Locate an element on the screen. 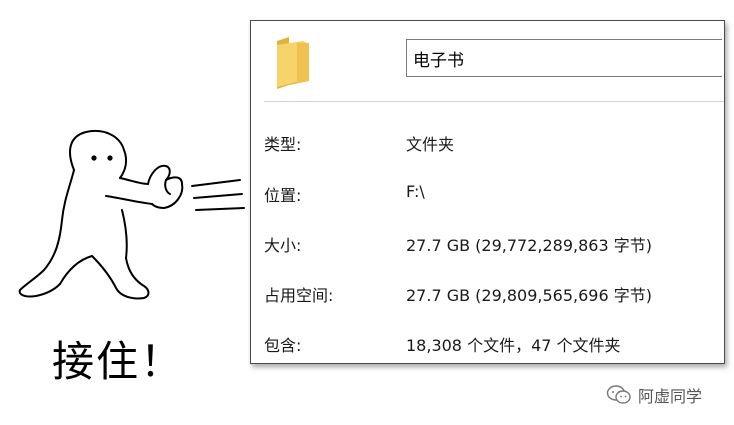 The width and height of the screenshot is (734, 425). property-row-size-on-disk: 占用空间: 27.7 GB (29,809,565,696 字节) is located at coordinates (494, 295).